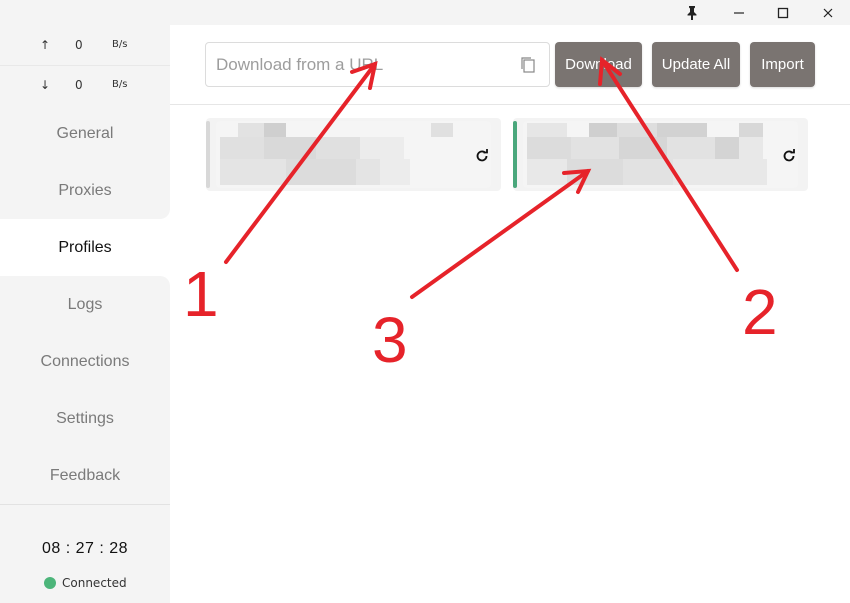 The image size is (850, 603). Describe the element at coordinates (79, 85) in the screenshot. I see `download-value: 0` at that location.